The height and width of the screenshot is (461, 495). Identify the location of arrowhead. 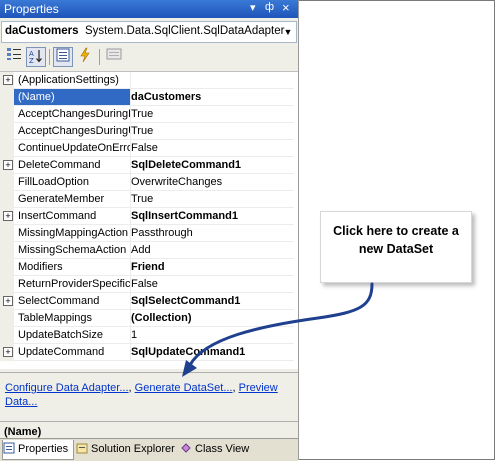
(189, 368).